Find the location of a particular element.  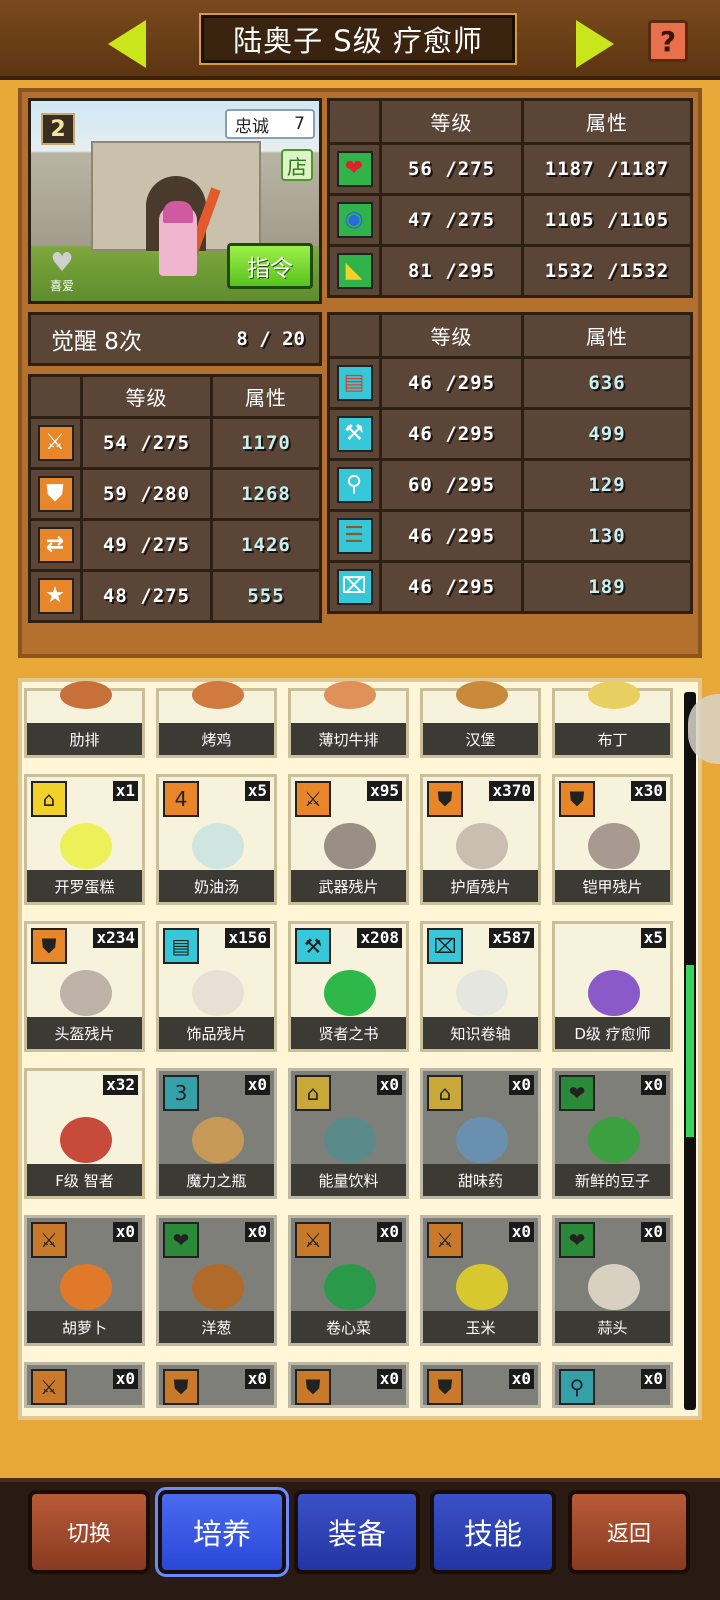

item-type-icon: ❤ is located at coordinates (181, 1240).